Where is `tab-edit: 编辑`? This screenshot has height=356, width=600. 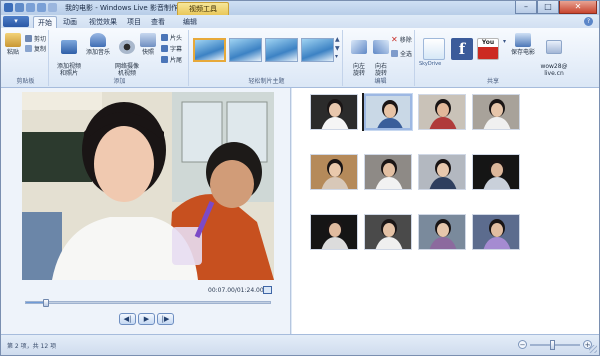
tab-edit: 编辑 is located at coordinates (190, 22).